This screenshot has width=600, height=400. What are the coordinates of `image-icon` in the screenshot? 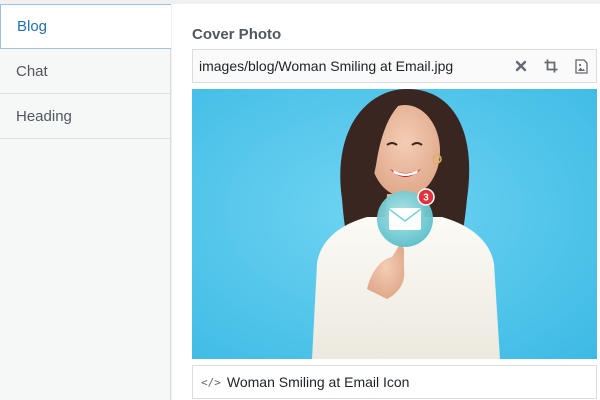 It's located at (581, 66).